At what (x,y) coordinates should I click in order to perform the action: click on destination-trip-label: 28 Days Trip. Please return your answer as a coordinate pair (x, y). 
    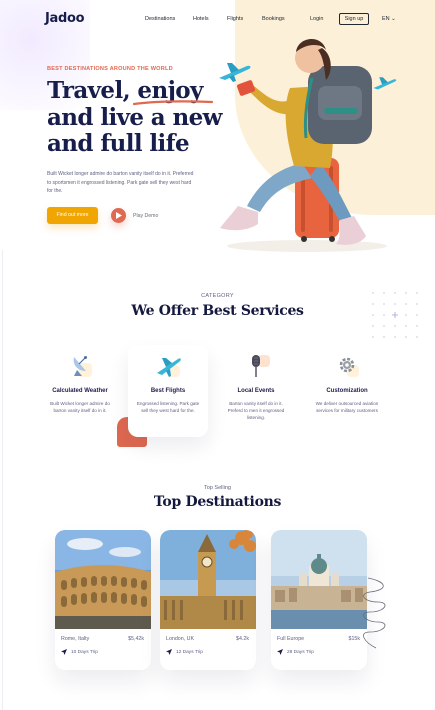
    Looking at the image, I should click on (300, 652).